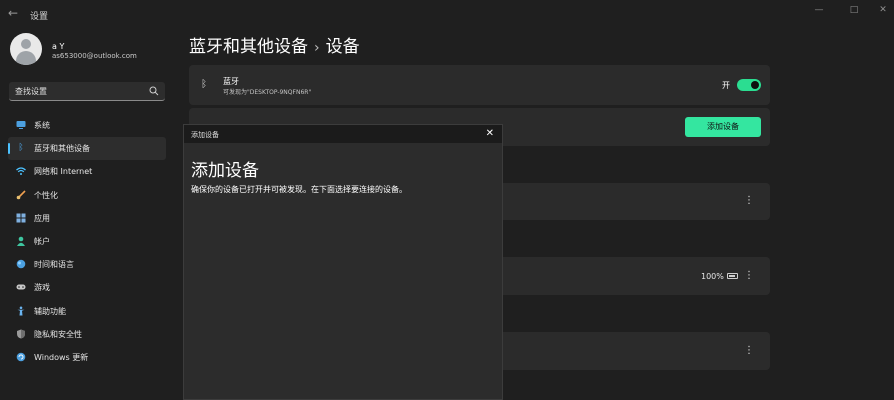 The image size is (894, 400). What do you see at coordinates (490, 134) in the screenshot?
I see `close-icon: ✕` at bounding box center [490, 134].